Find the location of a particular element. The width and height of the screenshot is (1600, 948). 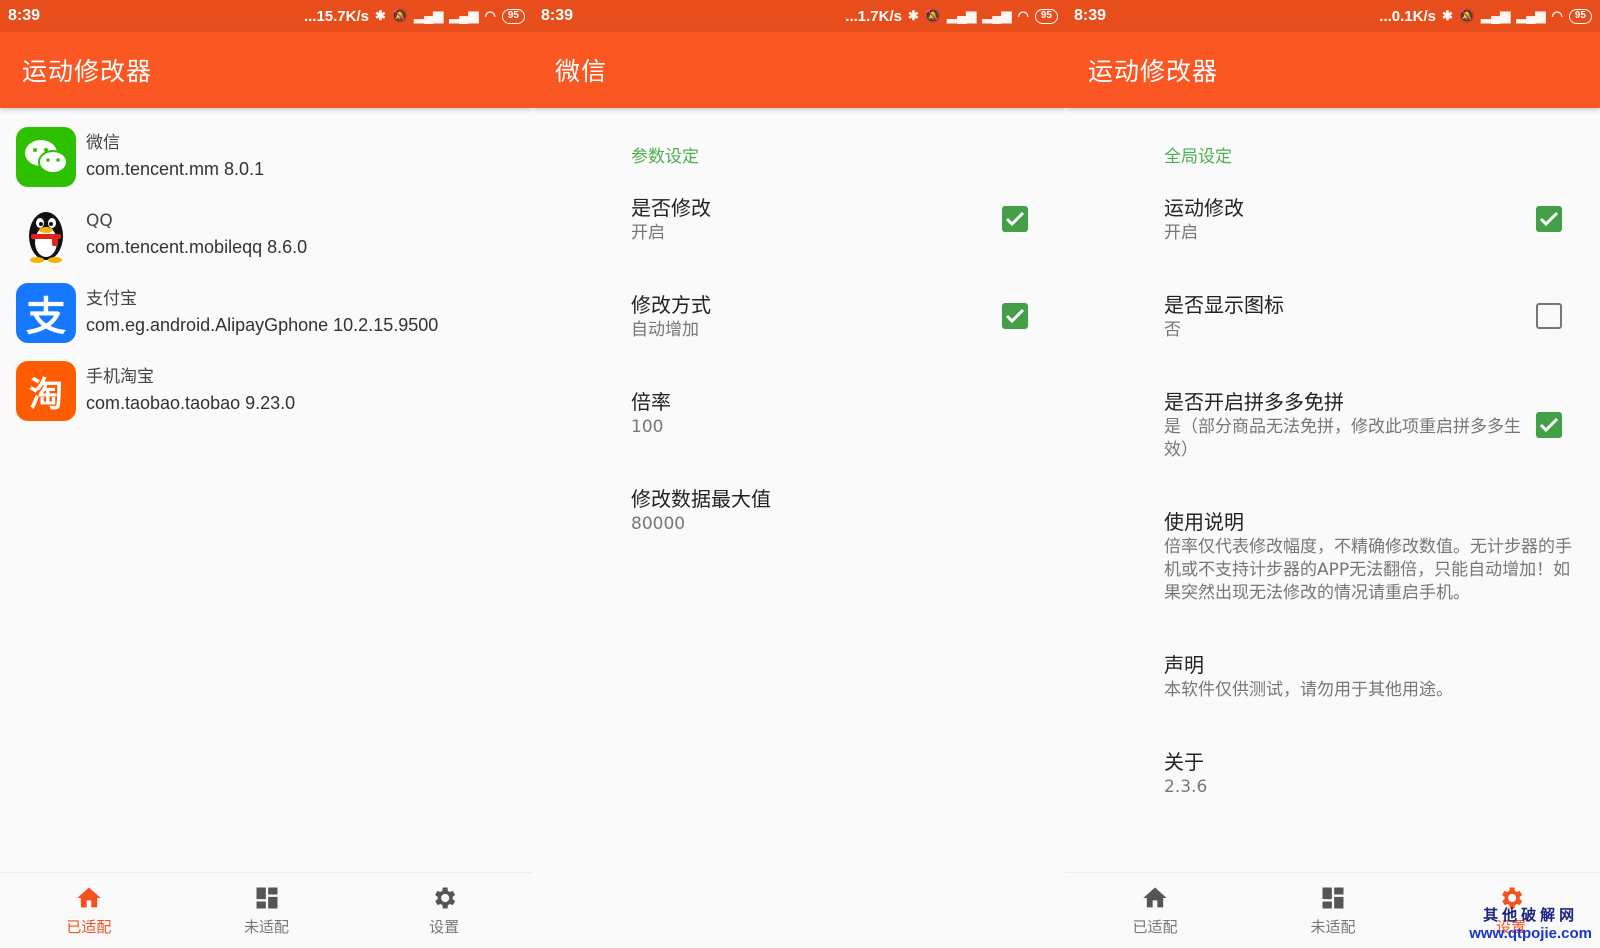

pref-summary: 本软件仅供测试，请勿用于其他用途。 is located at coordinates (1308, 690).